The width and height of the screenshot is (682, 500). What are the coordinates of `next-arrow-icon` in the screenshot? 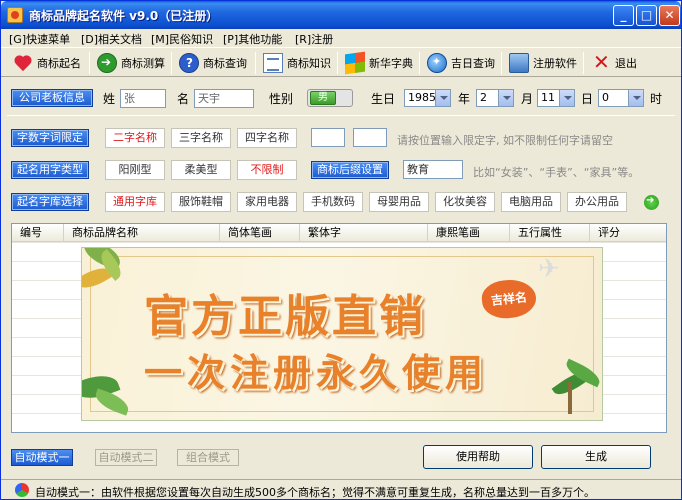 It's located at (651, 202).